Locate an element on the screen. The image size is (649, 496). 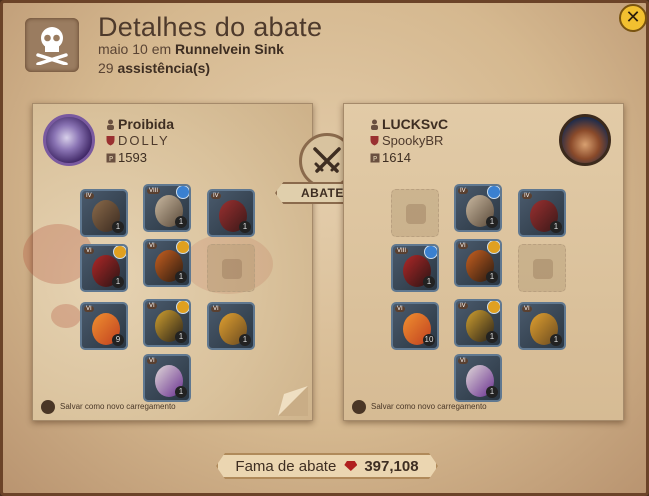
victim-slot-offhand is located at coordinates (542, 268).